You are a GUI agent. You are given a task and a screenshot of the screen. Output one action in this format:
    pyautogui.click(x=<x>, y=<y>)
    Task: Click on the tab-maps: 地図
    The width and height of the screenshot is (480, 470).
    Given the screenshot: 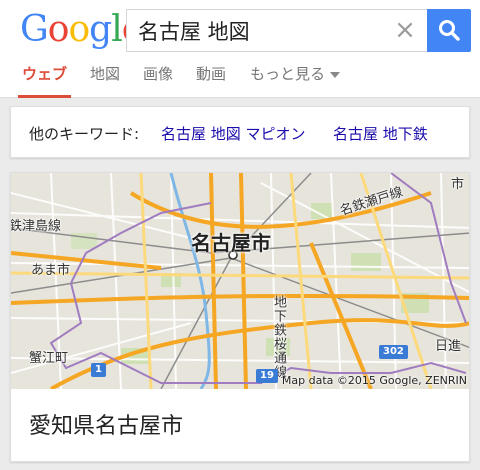 What is the action you would take?
    pyautogui.click(x=105, y=81)
    